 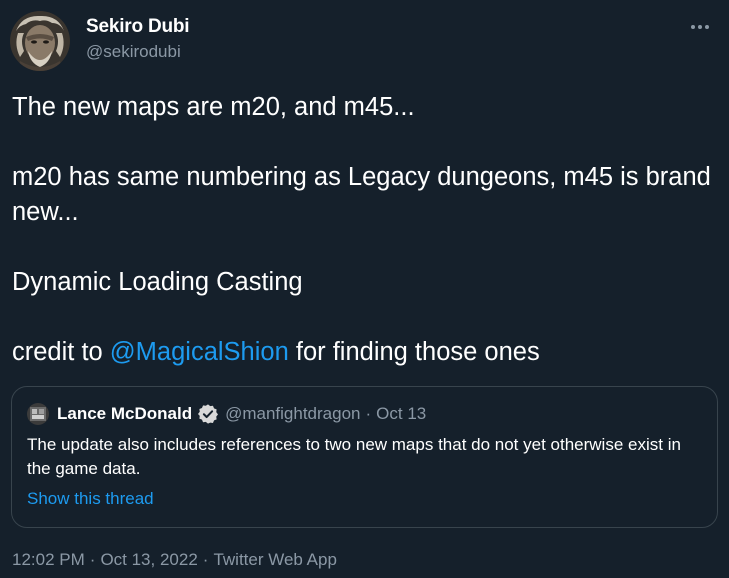 I want to click on tweet-metadata: 12:02 PM · Oct 13, 2022 · Twitter Web App, so click(x=174, y=560).